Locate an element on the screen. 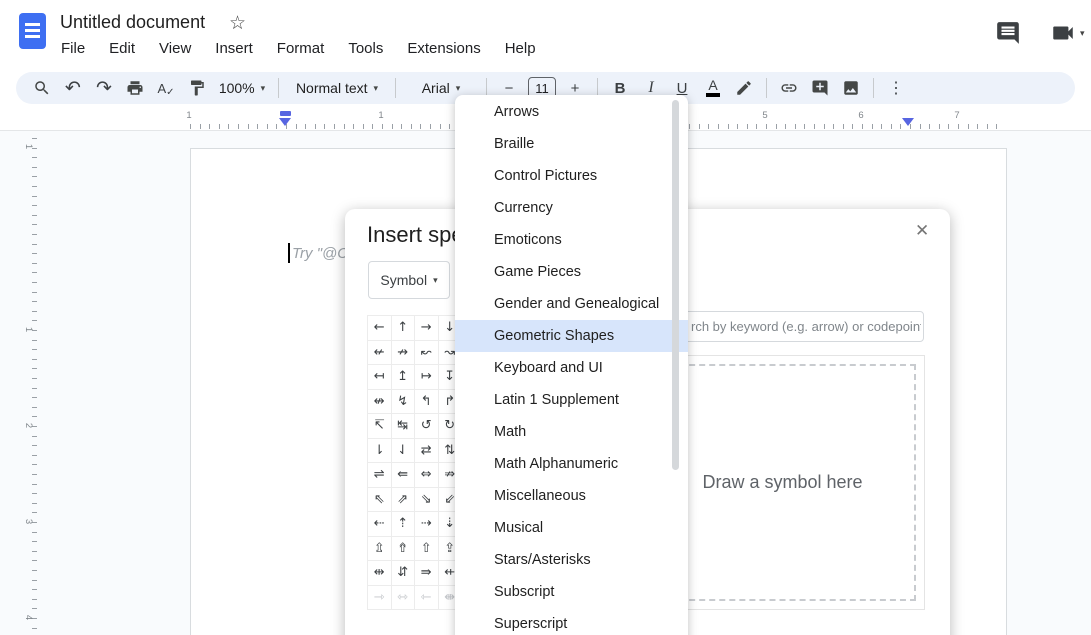 Image resolution: width=1091 pixels, height=635 pixels. search-menus-icon is located at coordinates (42, 88).